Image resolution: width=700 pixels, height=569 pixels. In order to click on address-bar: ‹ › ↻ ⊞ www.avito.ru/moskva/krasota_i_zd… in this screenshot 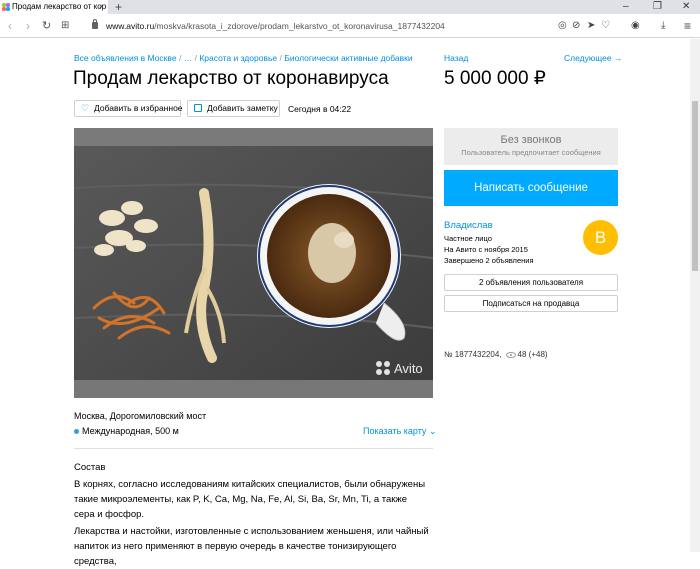, I will do `click(350, 26)`.